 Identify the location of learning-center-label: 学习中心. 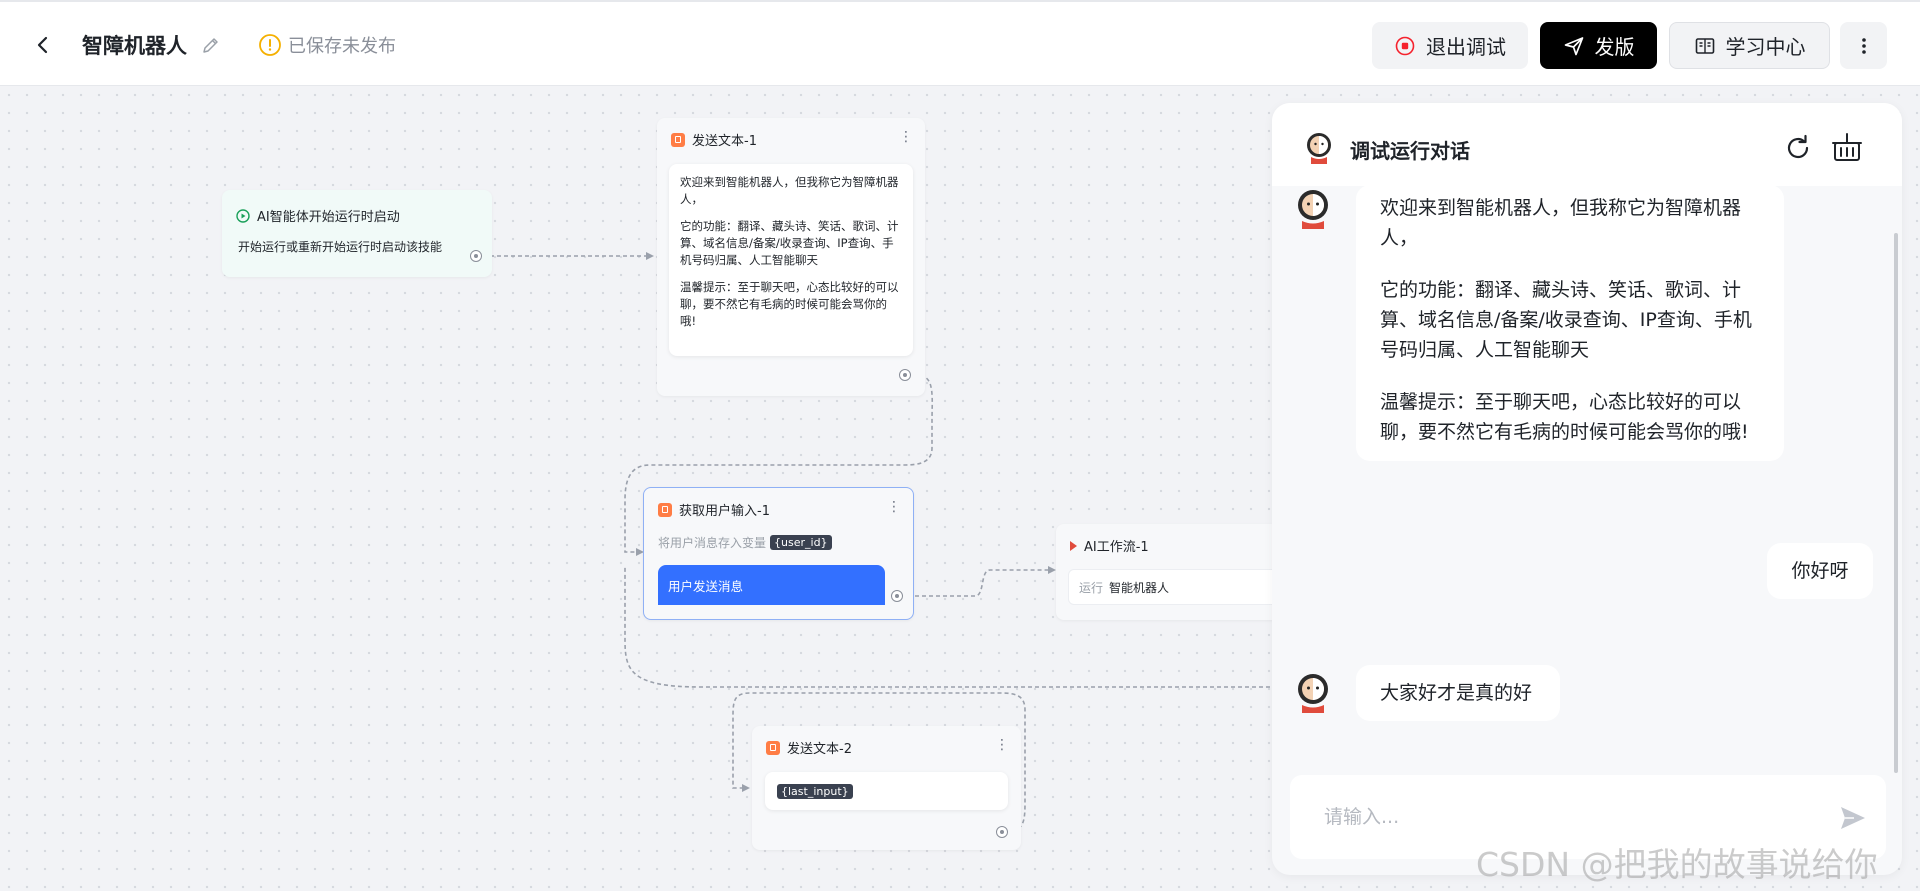
(1765, 47).